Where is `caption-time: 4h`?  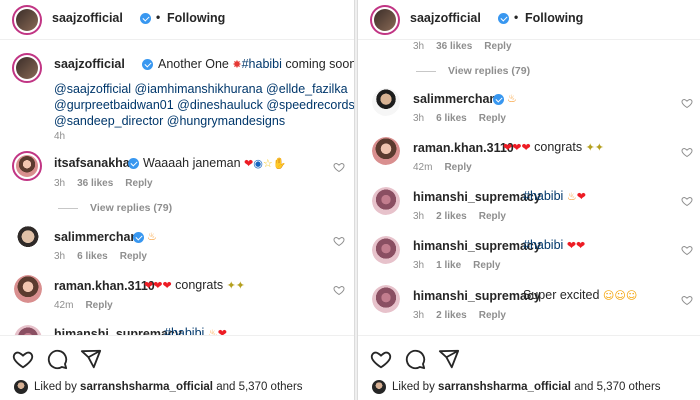 caption-time: 4h is located at coordinates (59, 136).